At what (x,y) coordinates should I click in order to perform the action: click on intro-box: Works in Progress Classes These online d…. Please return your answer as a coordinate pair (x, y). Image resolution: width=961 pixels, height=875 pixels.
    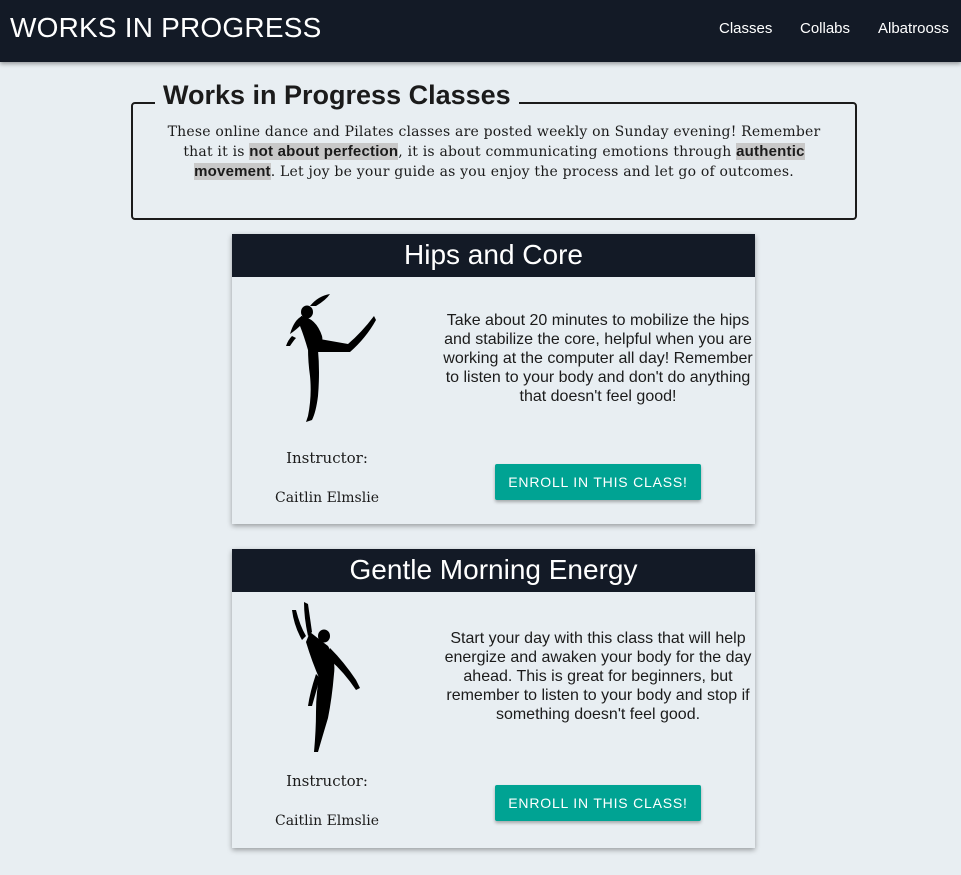
    Looking at the image, I should click on (494, 150).